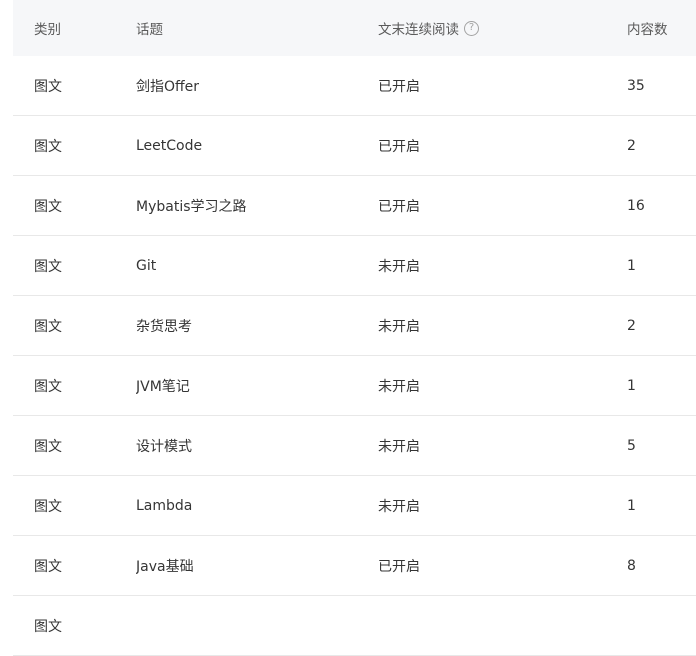 Image resolution: width=696 pixels, height=656 pixels. Describe the element at coordinates (647, 30) in the screenshot. I see `header-count: 内容数` at that location.